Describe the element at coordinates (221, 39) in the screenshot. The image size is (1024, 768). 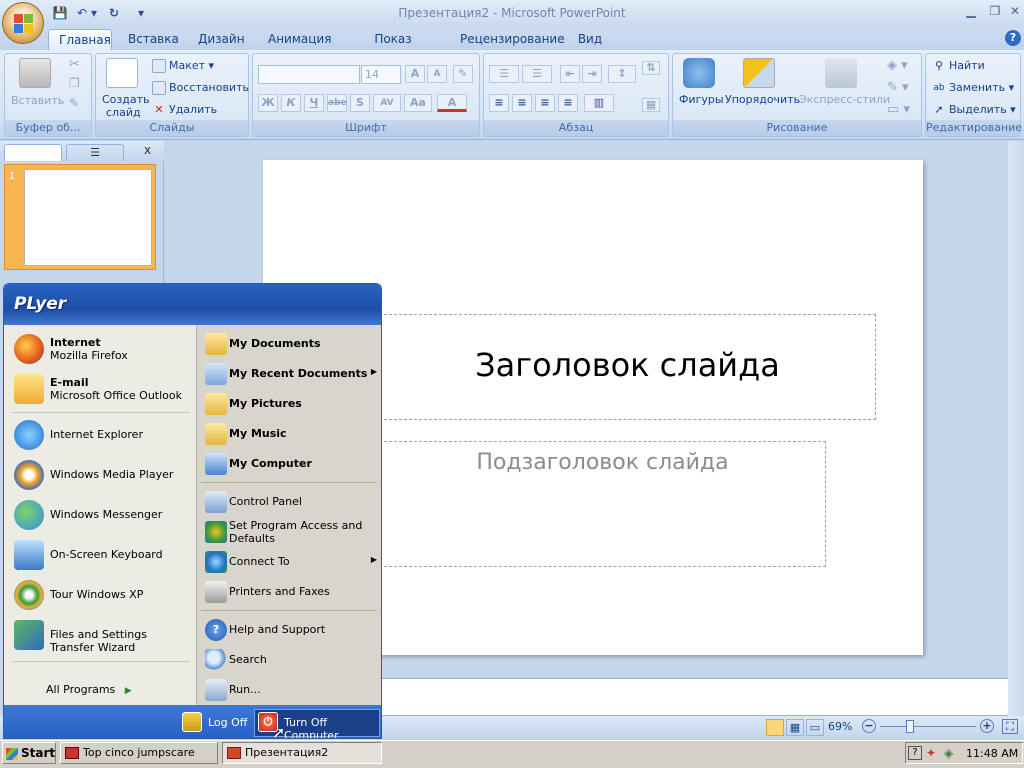
I see `tab-design: Дизайн` at that location.